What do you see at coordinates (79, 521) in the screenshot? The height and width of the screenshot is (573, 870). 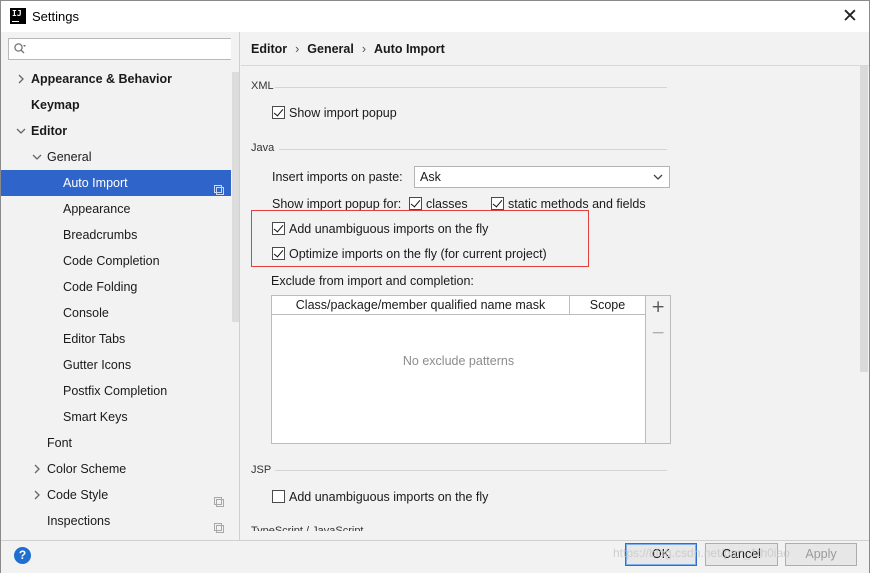 I see `sidebar-item-label: Inspections` at bounding box center [79, 521].